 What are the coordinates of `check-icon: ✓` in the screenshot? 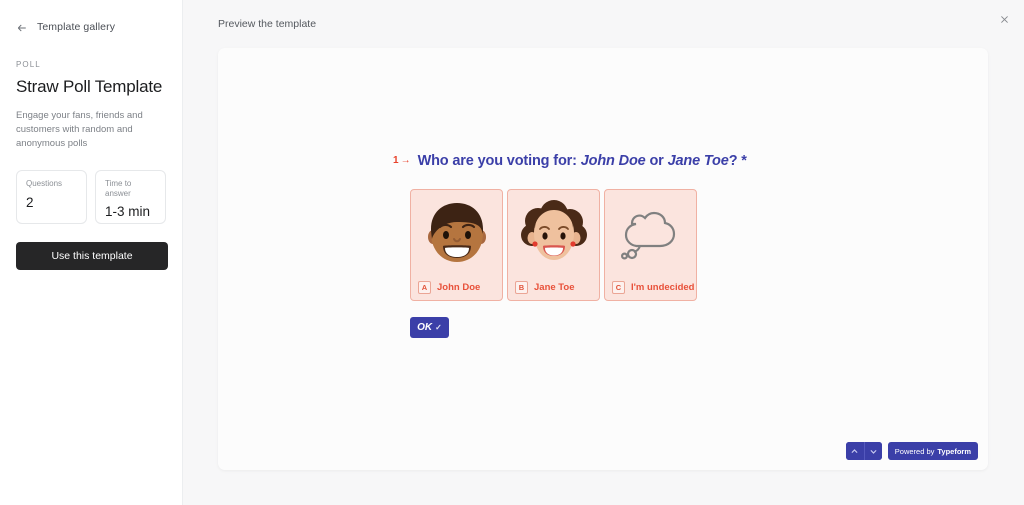 It's located at (438, 328).